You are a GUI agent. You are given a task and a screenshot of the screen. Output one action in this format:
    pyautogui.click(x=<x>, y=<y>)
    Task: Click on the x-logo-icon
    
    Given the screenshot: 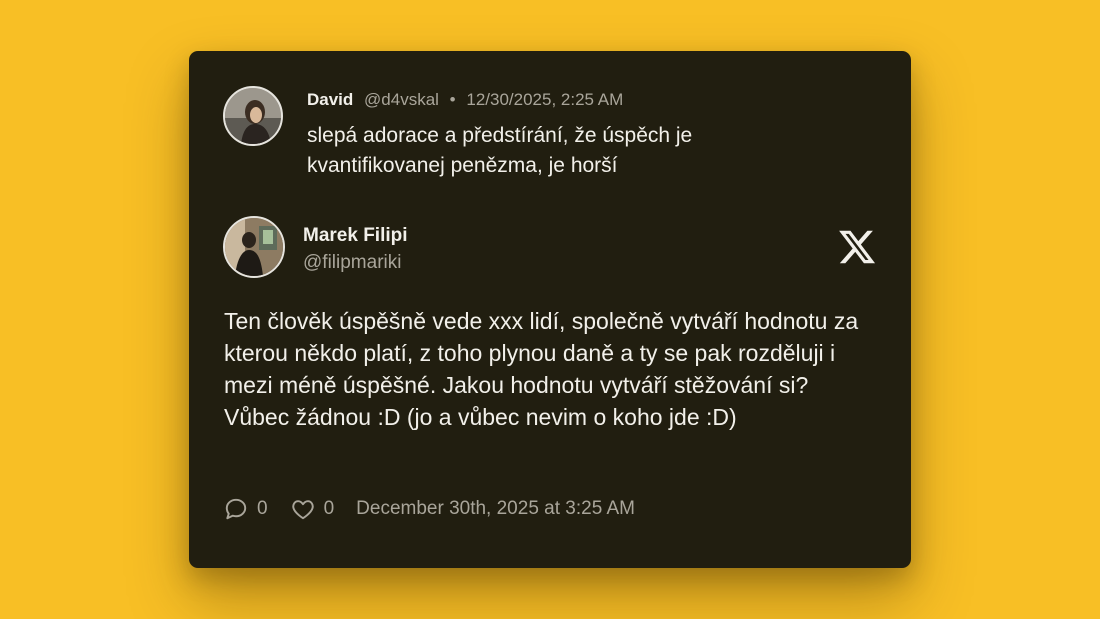 What is the action you would take?
    pyautogui.click(x=857, y=247)
    